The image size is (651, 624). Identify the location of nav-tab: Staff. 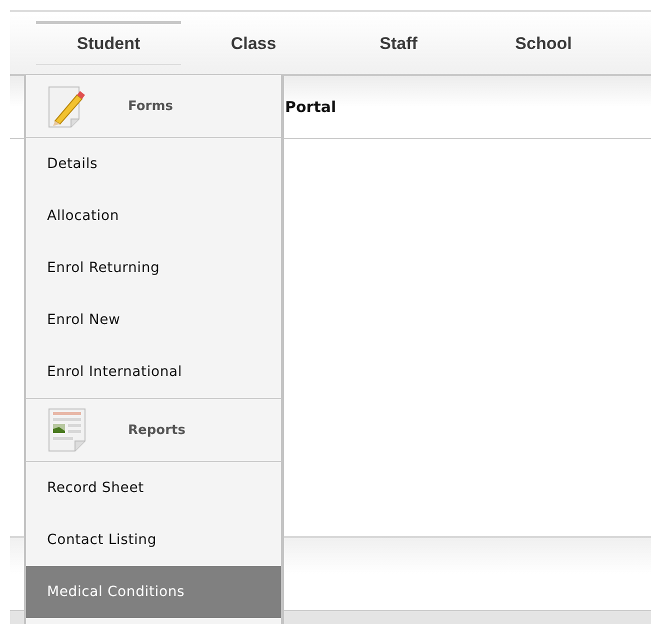
(398, 43).